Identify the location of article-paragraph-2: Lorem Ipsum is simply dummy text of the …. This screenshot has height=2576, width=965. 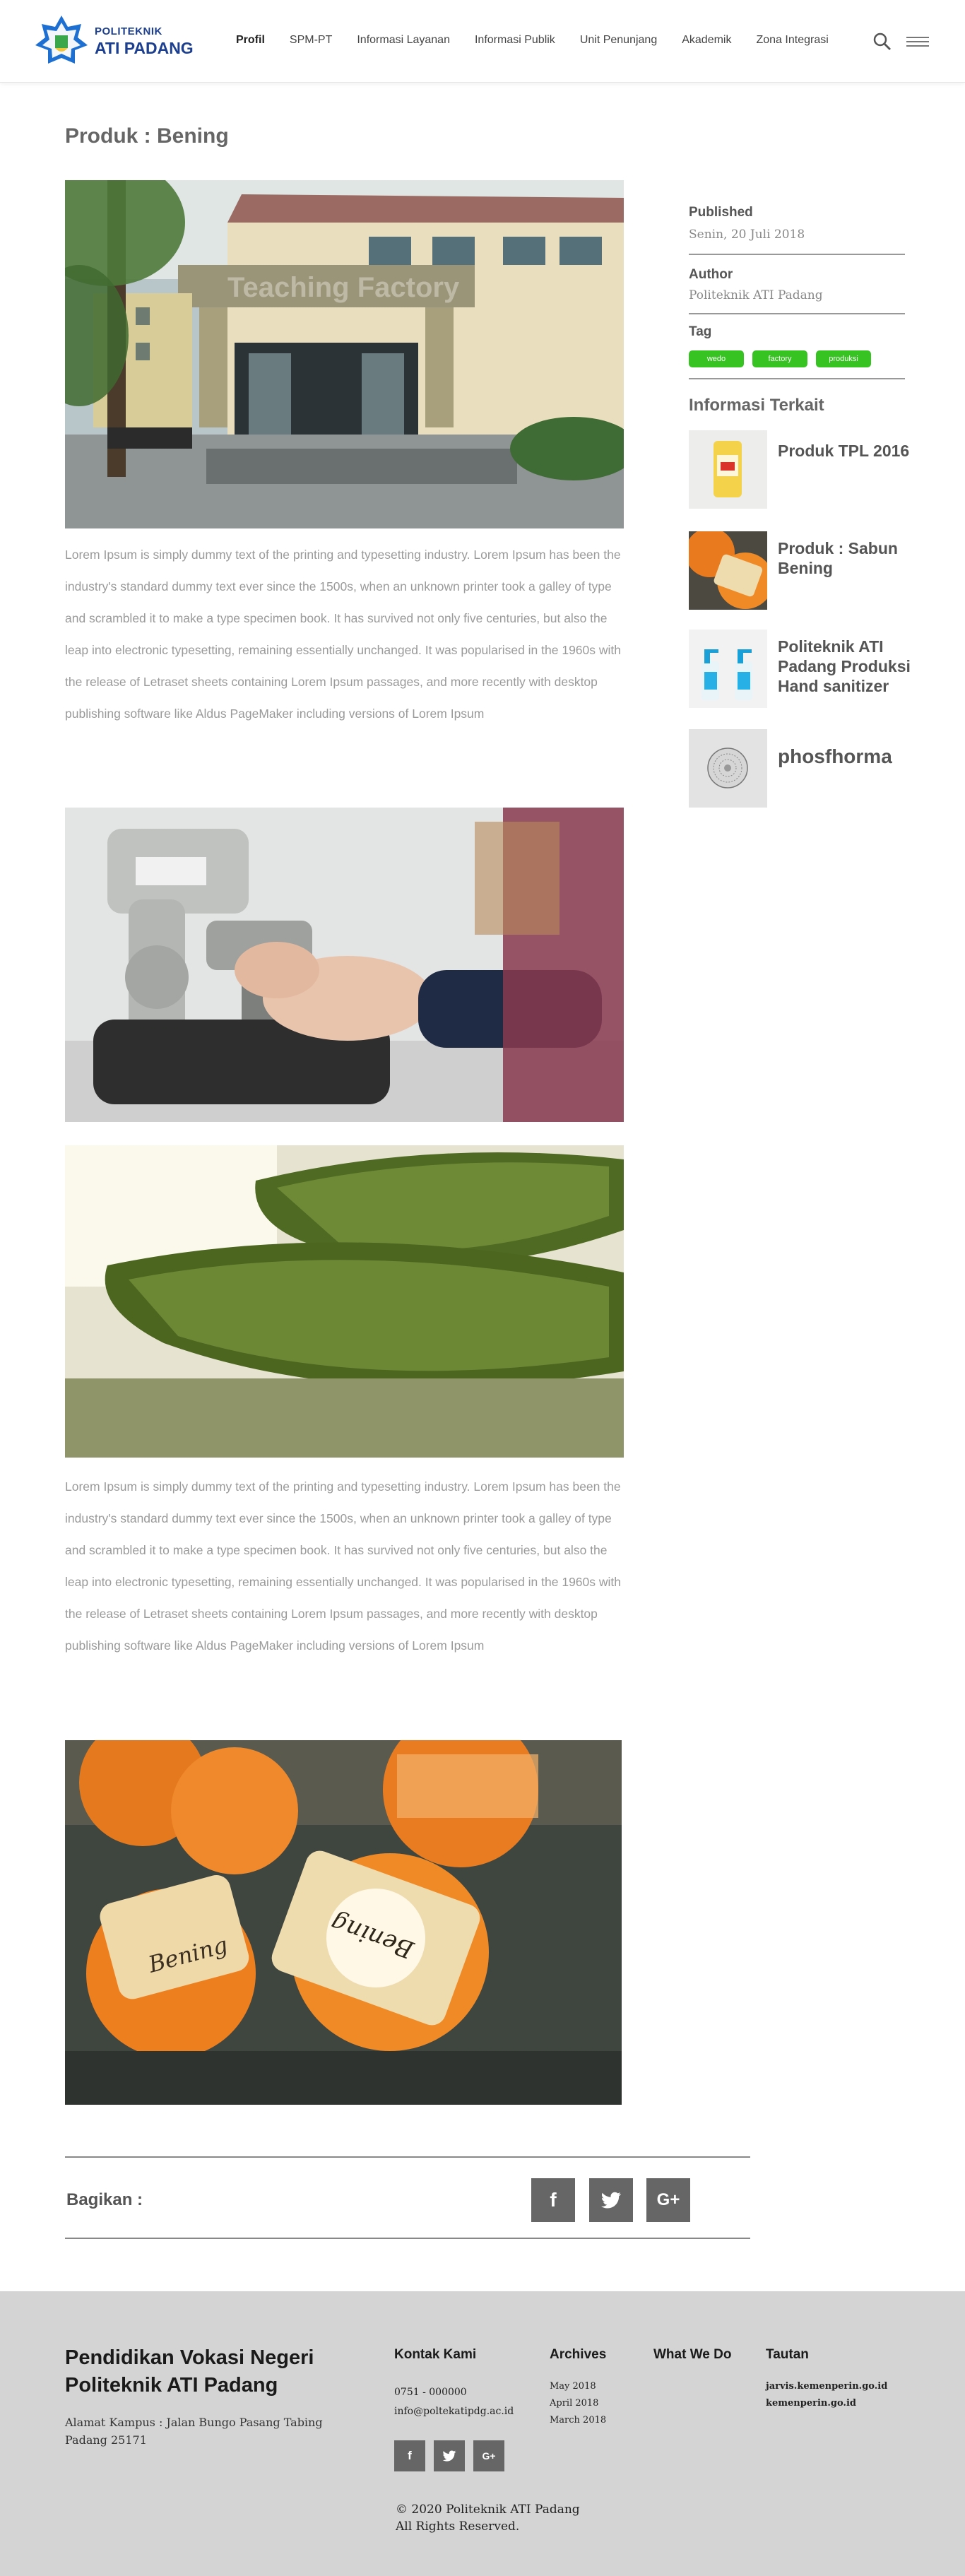
(343, 1566).